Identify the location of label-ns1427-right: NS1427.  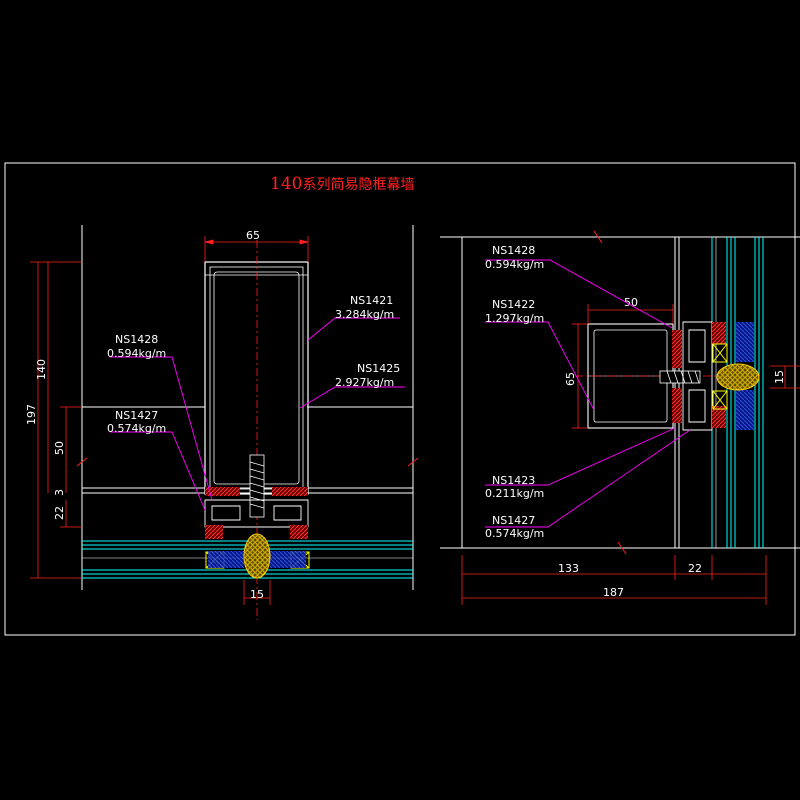
(513, 520).